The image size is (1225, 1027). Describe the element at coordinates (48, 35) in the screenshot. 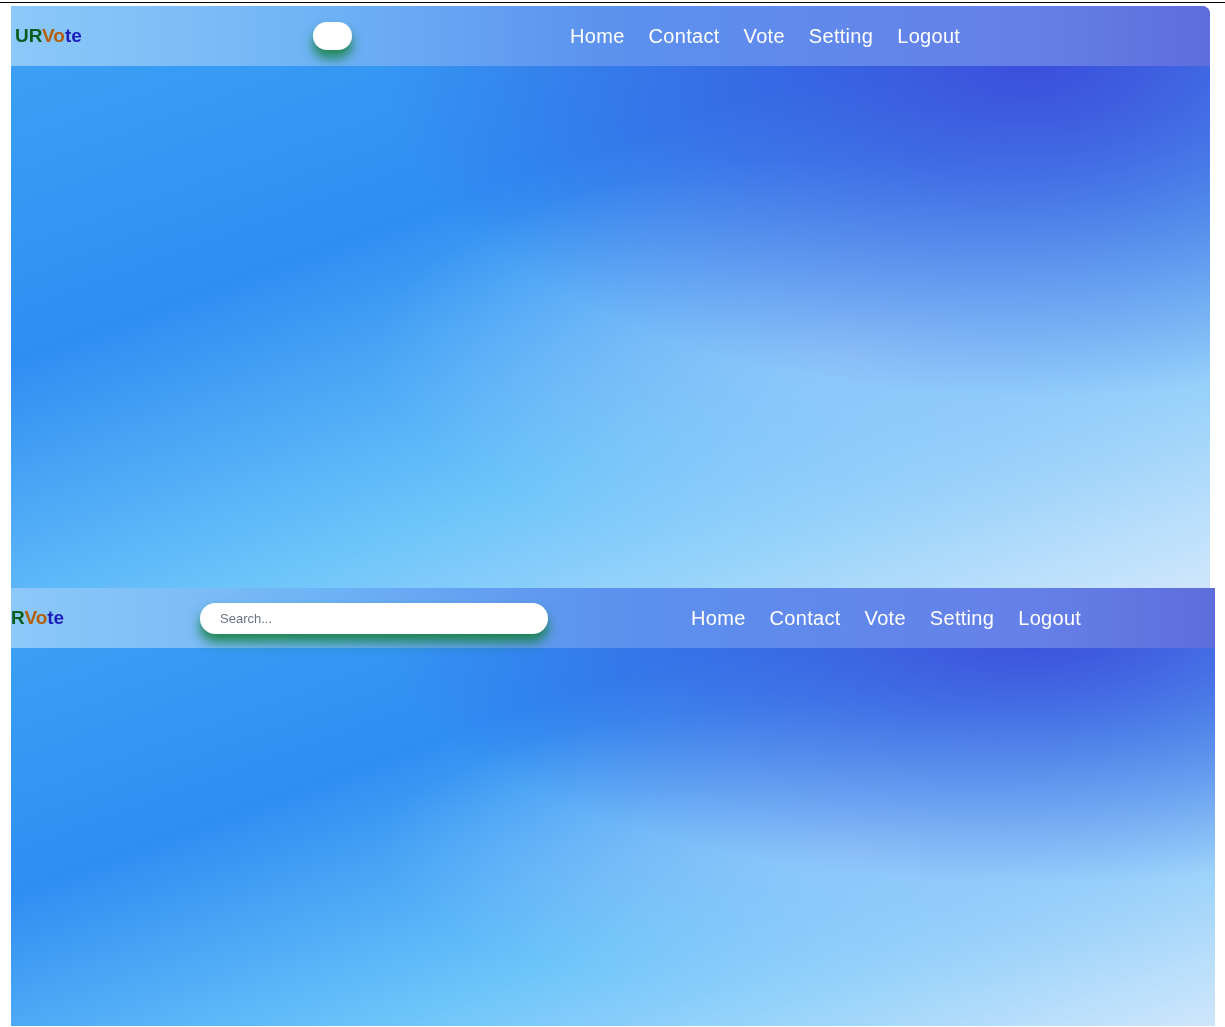

I see `logo-text: URVote` at that location.